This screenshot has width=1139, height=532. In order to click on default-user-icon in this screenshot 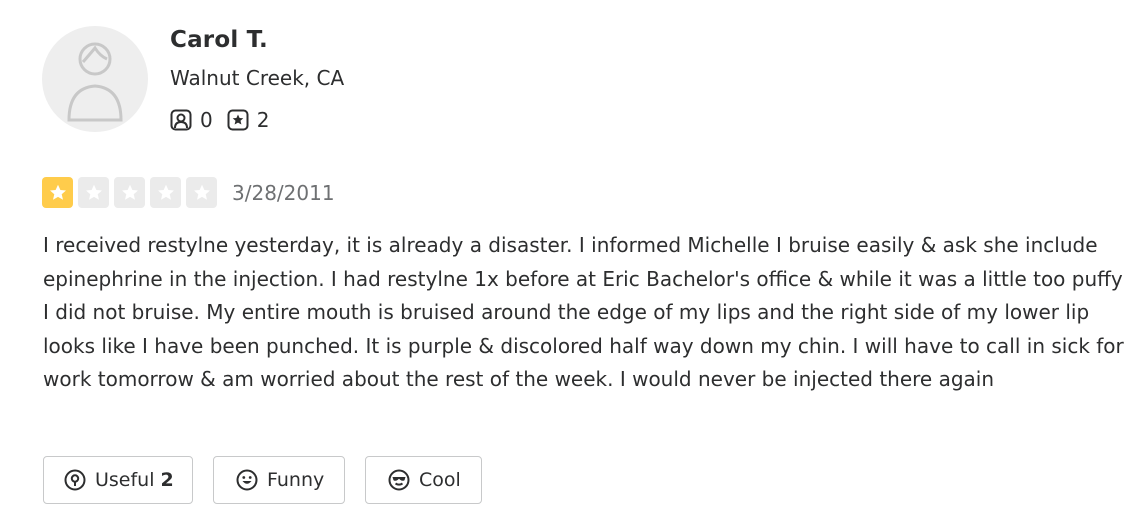, I will do `click(95, 82)`.